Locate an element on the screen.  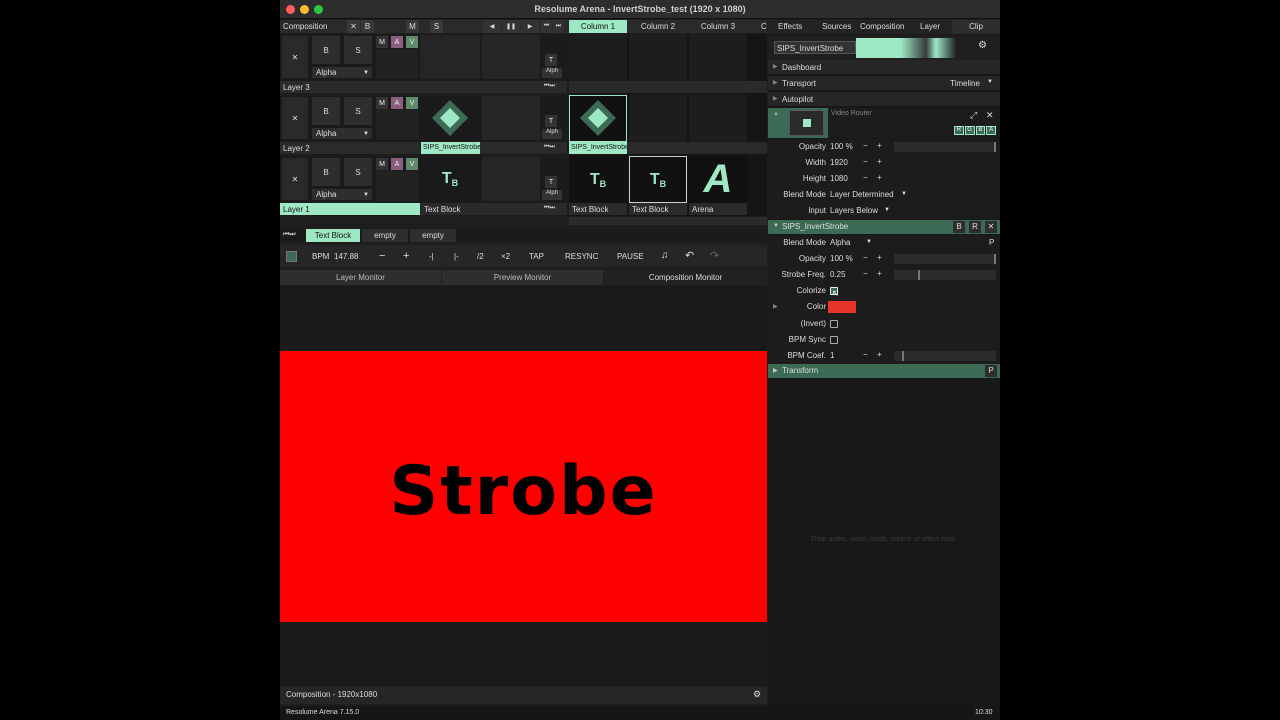
nudge-back-button: -| is located at coordinates (431, 256).